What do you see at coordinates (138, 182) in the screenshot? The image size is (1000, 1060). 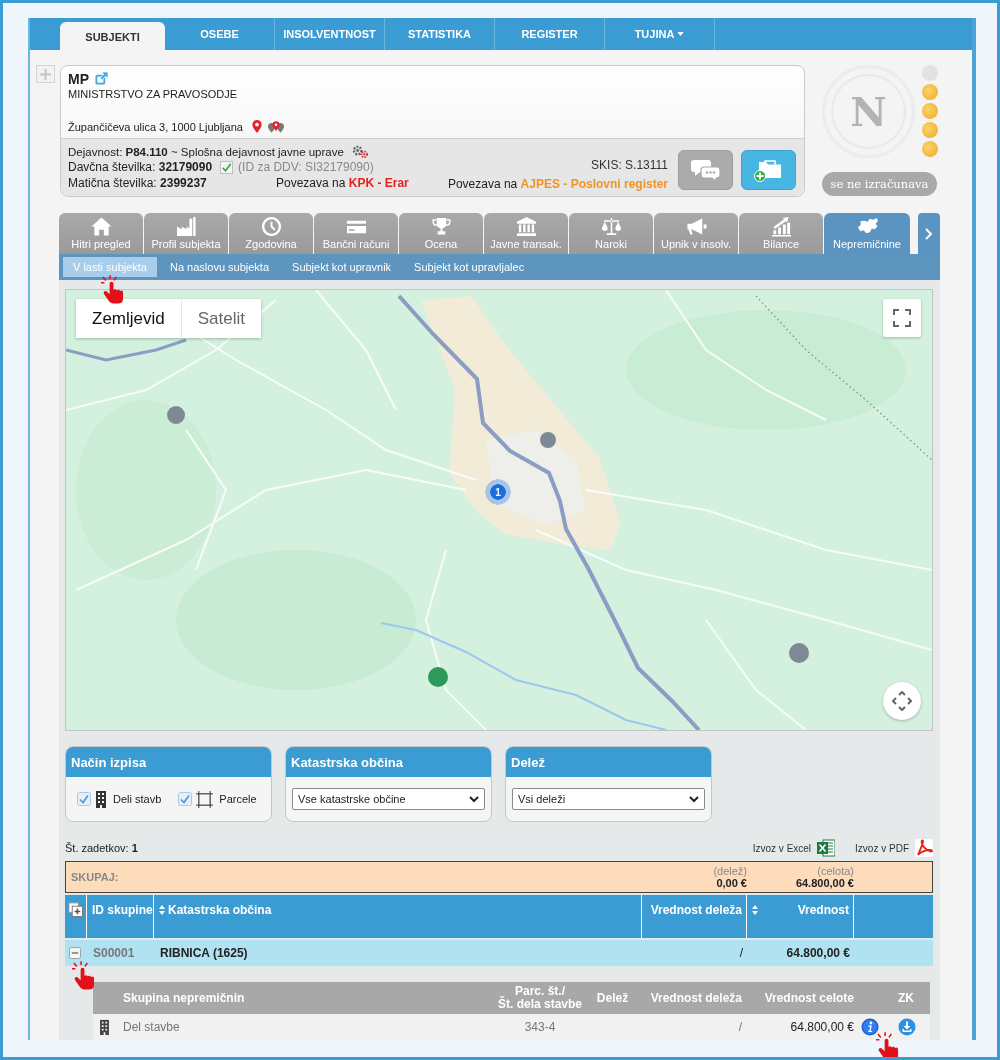 I see `registration-number: Matična številka: 2399237` at bounding box center [138, 182].